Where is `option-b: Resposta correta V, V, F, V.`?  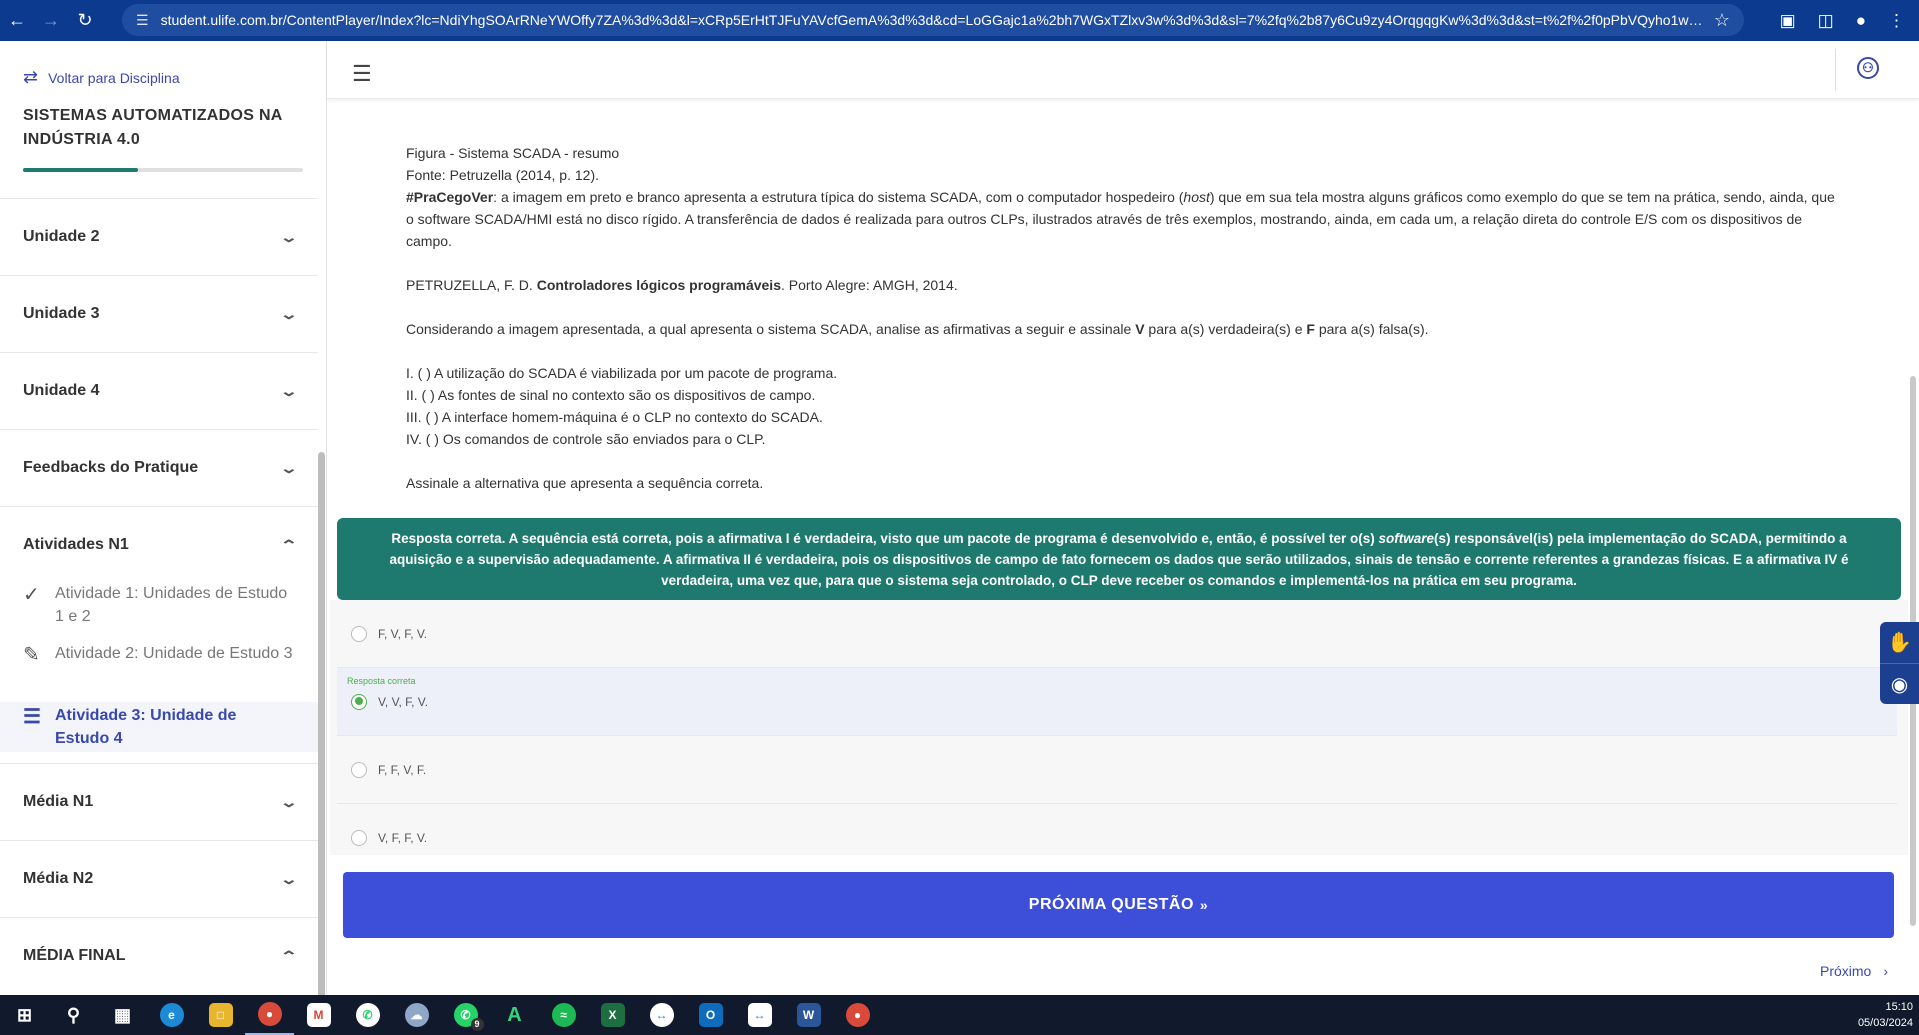 option-b: Resposta correta V, V, F, V. is located at coordinates (1117, 702).